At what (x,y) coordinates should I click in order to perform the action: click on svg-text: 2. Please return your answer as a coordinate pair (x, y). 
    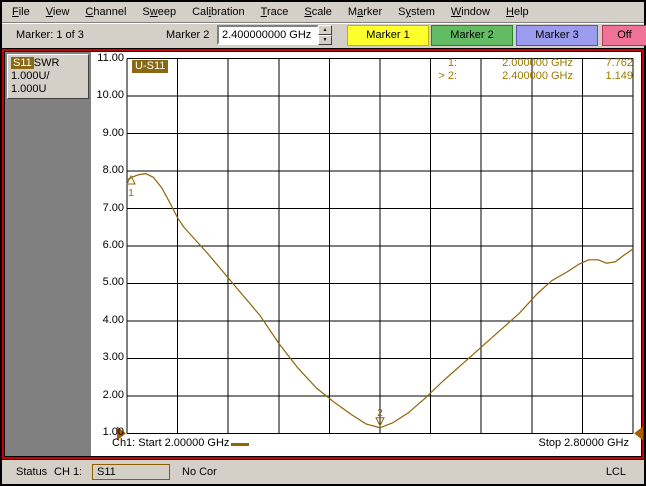
    Looking at the image, I should click on (380, 413).